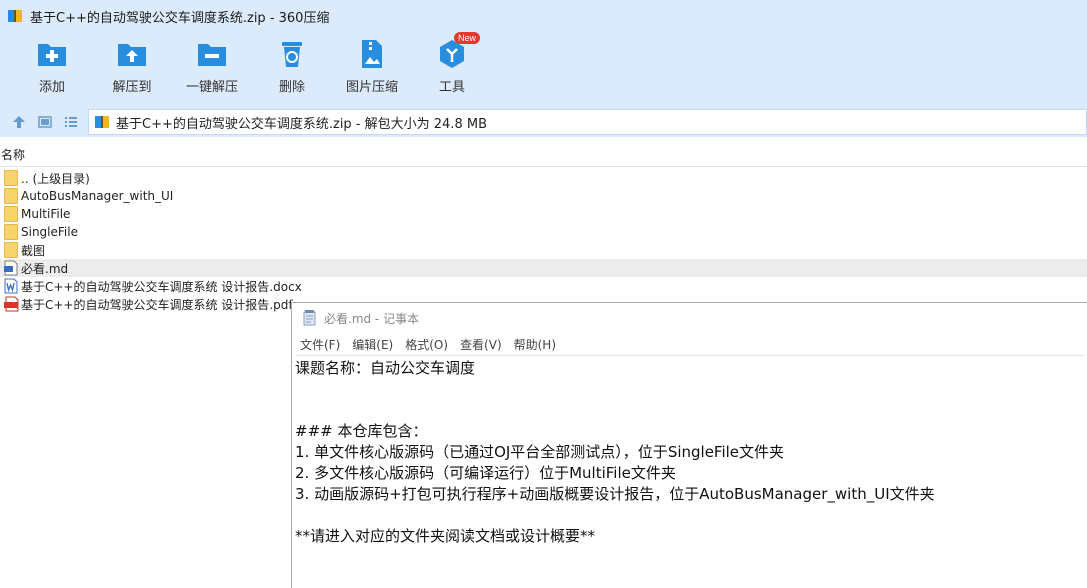  I want to click on address-bar: 基于C++的自动驾驶公交车调度系统.zip - 解包大小为 24.8 MB, so click(543, 122).